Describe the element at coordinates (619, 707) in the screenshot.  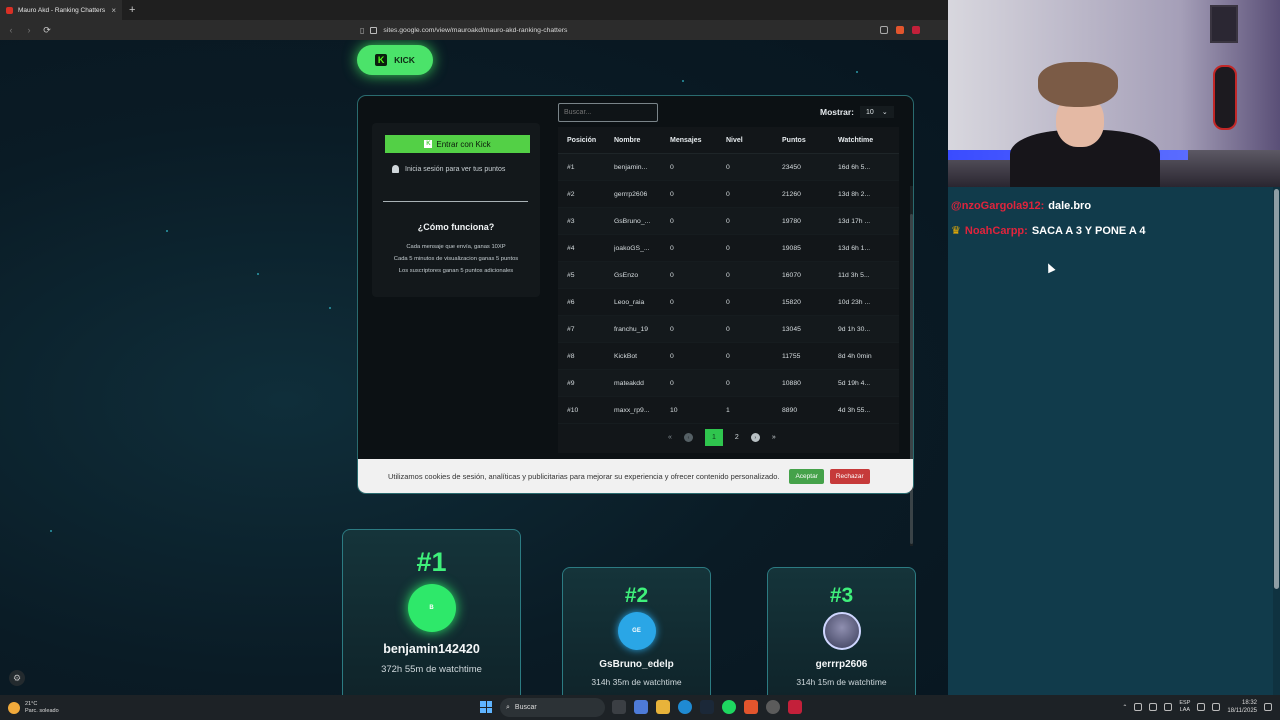
I see `task-view-icon` at that location.